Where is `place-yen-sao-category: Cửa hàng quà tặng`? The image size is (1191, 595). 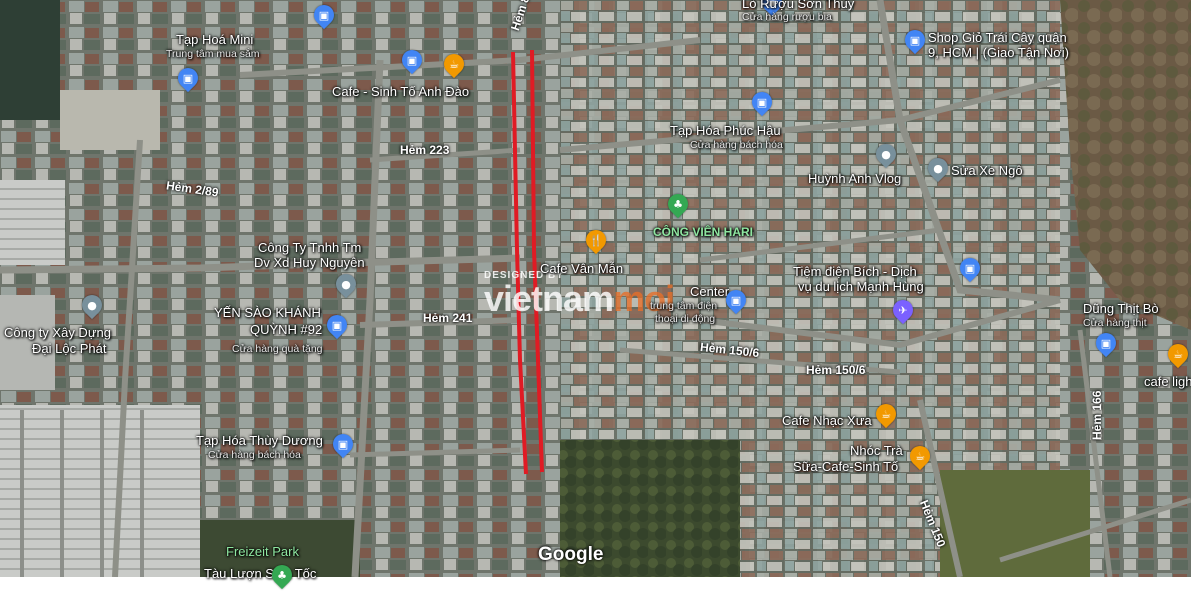 place-yen-sao-category: Cửa hàng quà tặng is located at coordinates (277, 349).